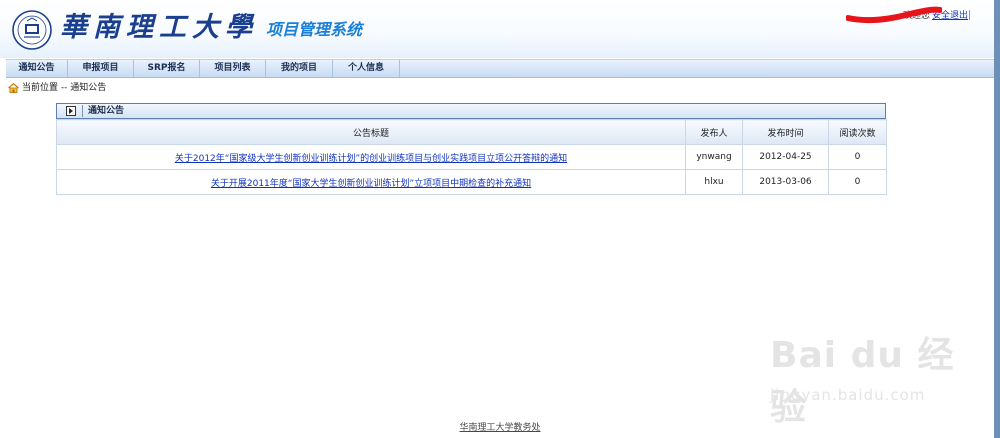 The image size is (1000, 438). Describe the element at coordinates (500, 29) in the screenshot. I see `header: 華南理工大學 项目管理系统 欢迎您 安全退出` at that location.